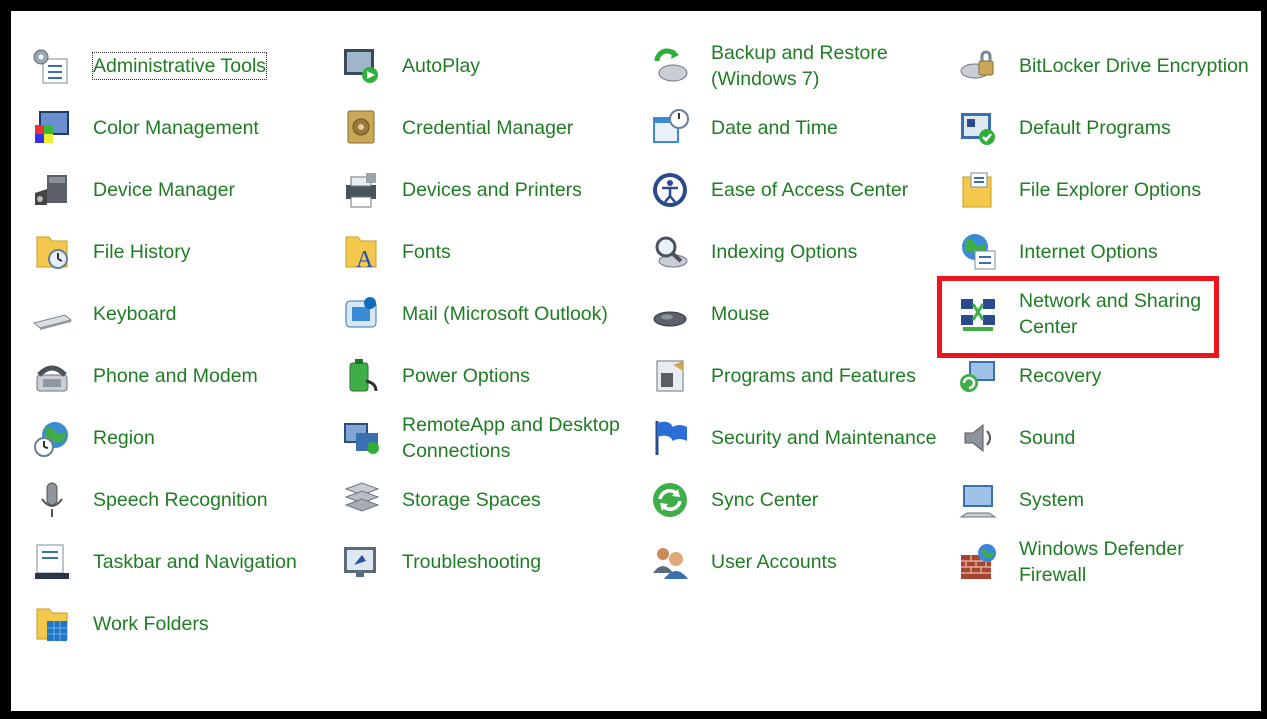 This screenshot has width=1267, height=719. I want to click on control-panel-item-label: Fonts, so click(426, 252).